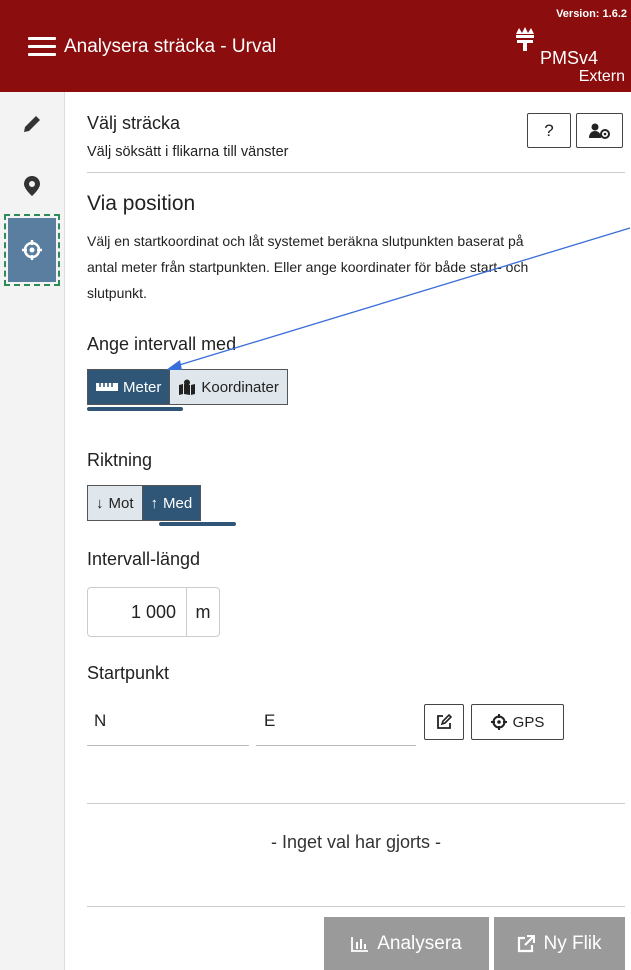 This screenshot has width=631, height=970. I want to click on analyze-button: Analysera, so click(406, 943).